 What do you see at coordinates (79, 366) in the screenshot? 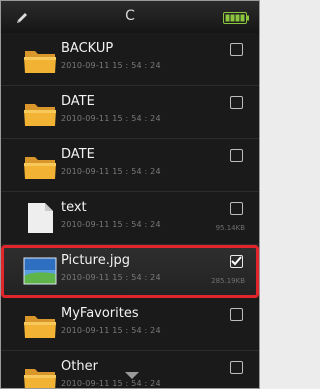
I see `file-name: Other` at bounding box center [79, 366].